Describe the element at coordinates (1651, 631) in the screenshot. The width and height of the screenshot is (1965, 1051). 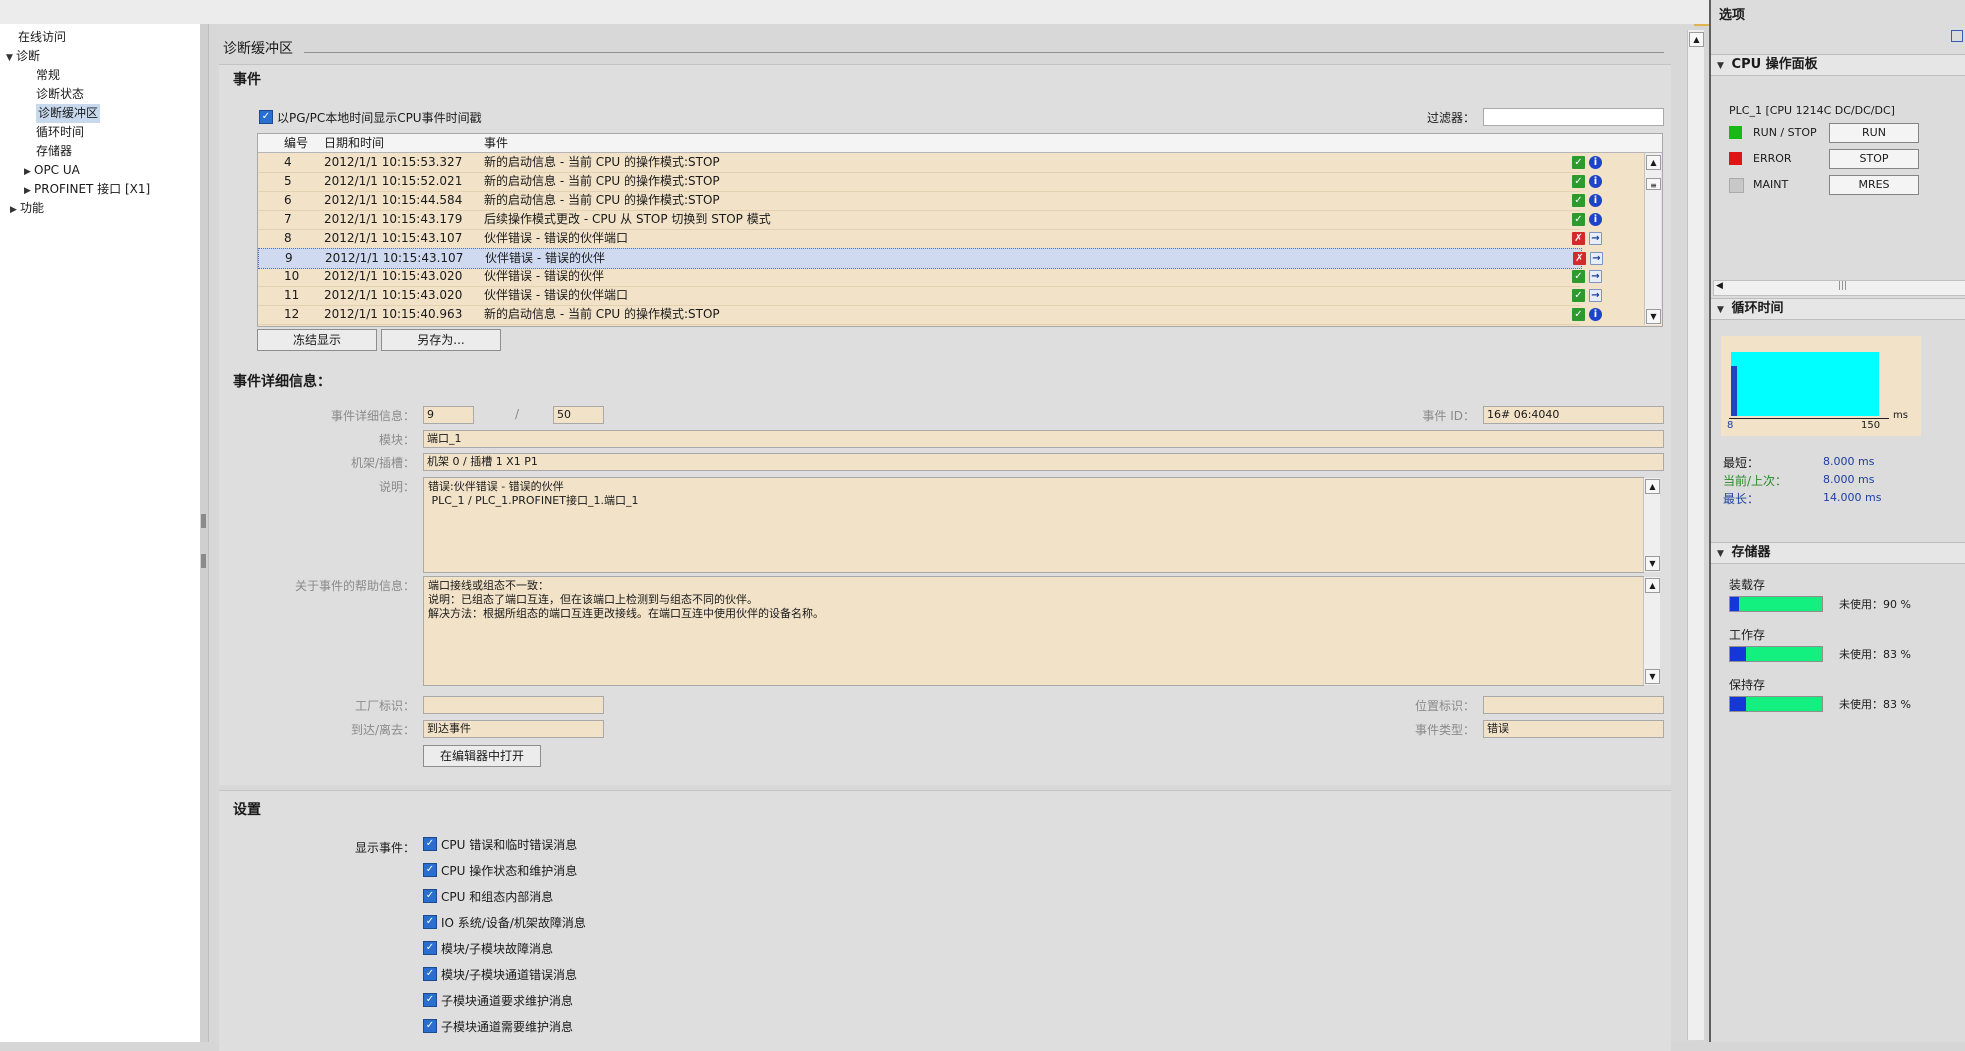
I see `help-scrollbar: ▲ ▼` at that location.